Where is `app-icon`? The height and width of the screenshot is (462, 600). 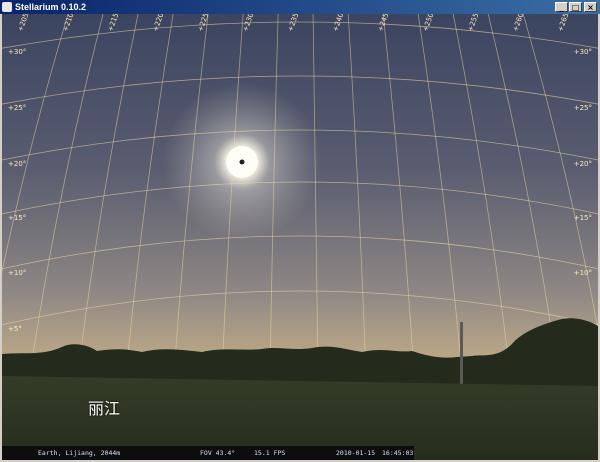 app-icon is located at coordinates (7, 7).